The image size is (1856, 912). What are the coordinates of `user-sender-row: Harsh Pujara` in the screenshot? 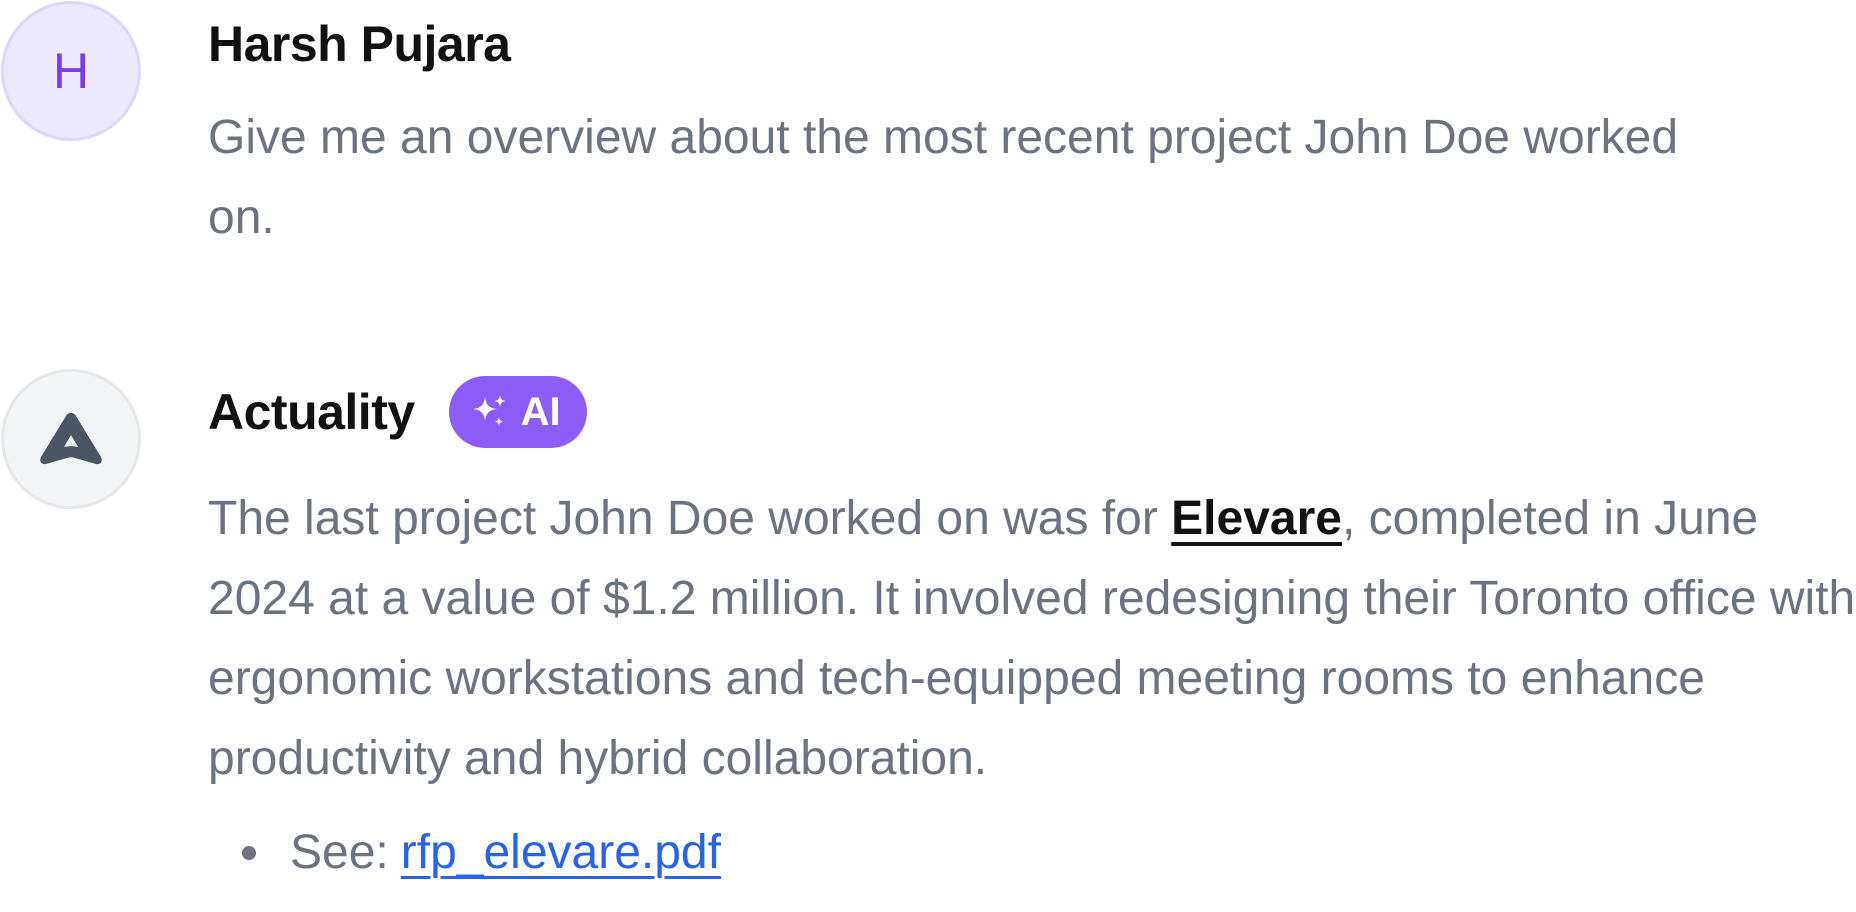 It's located at (1032, 44).